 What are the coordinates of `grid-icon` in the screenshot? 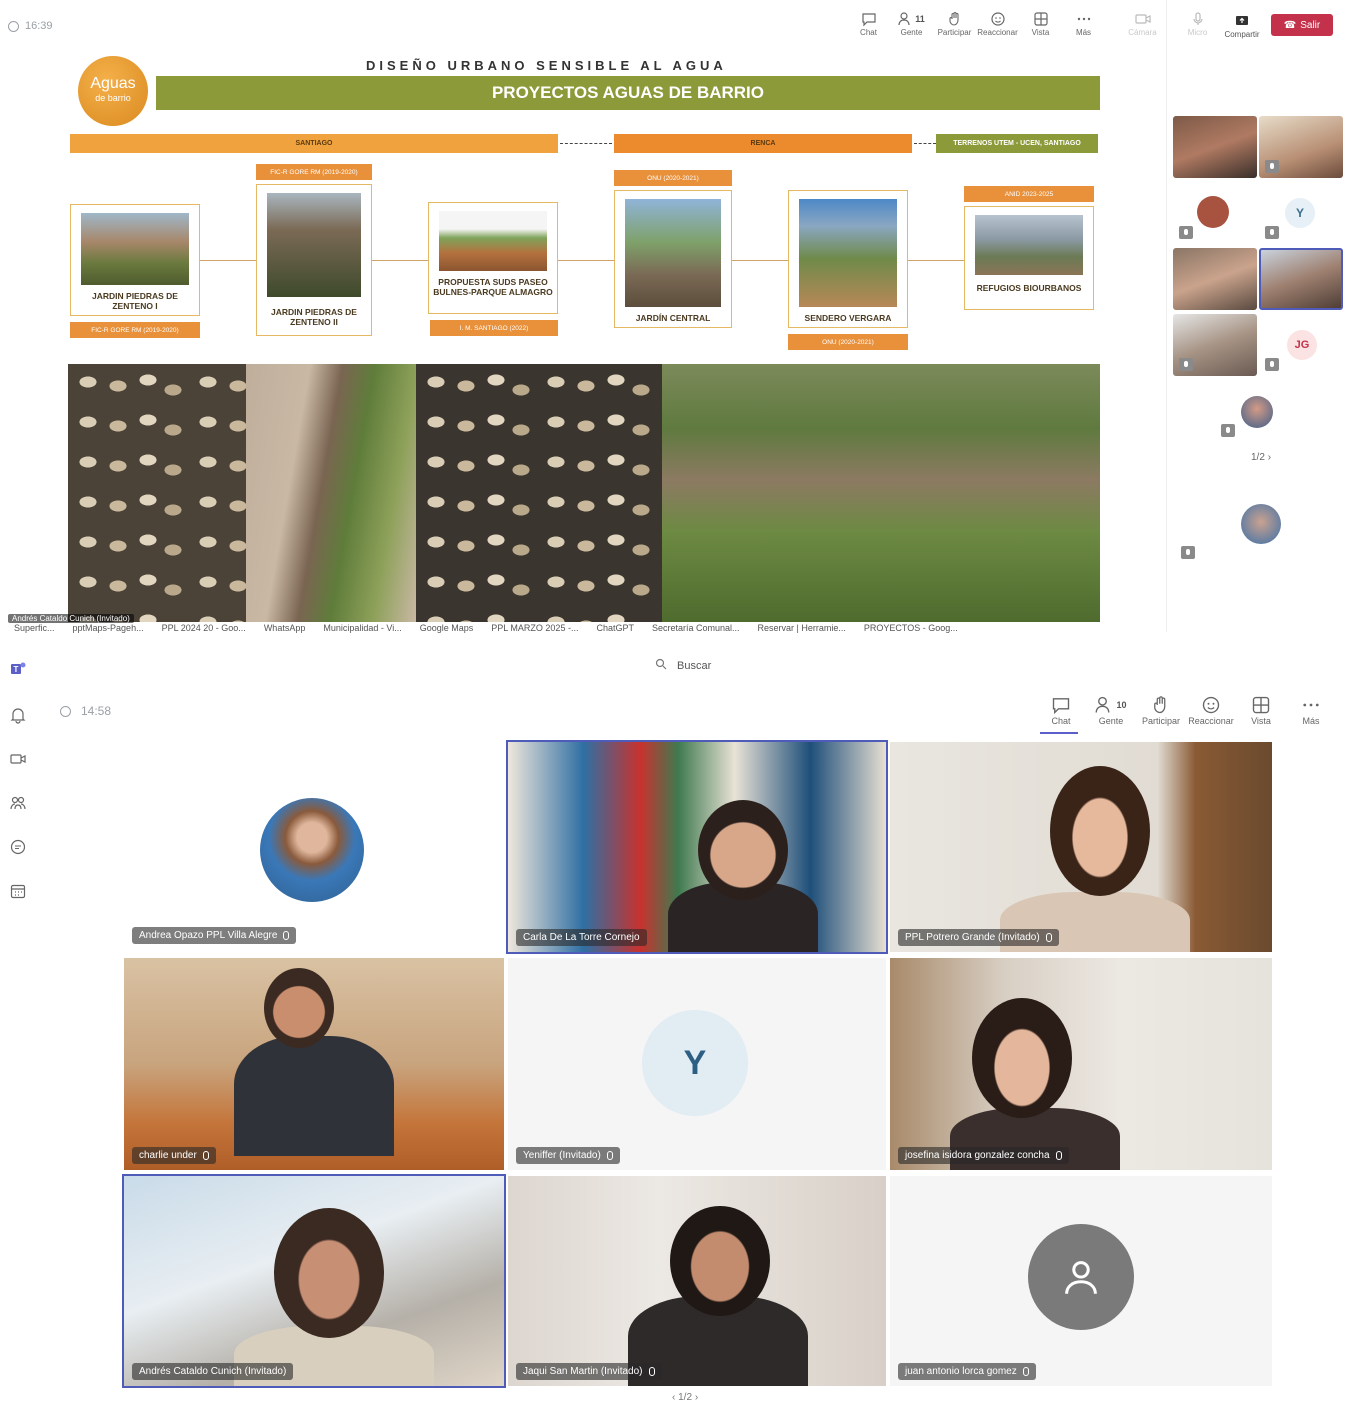 It's located at (1041, 19).